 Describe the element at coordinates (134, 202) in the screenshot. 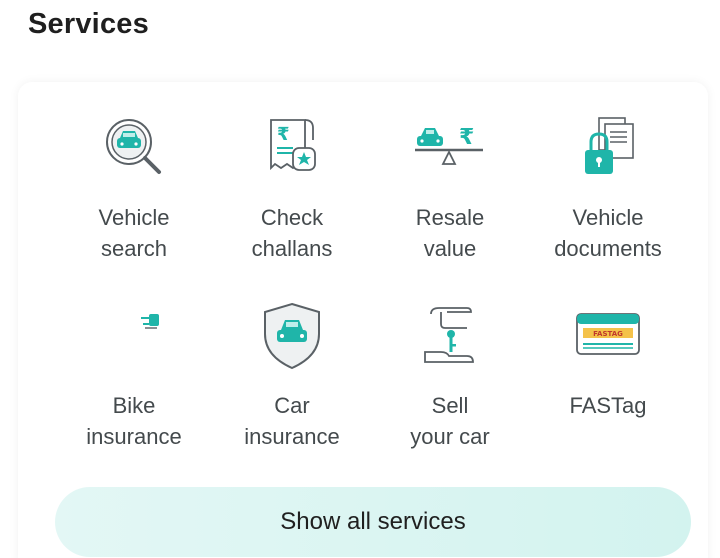

I see `service-vehicle-search: Vehicle search` at that location.